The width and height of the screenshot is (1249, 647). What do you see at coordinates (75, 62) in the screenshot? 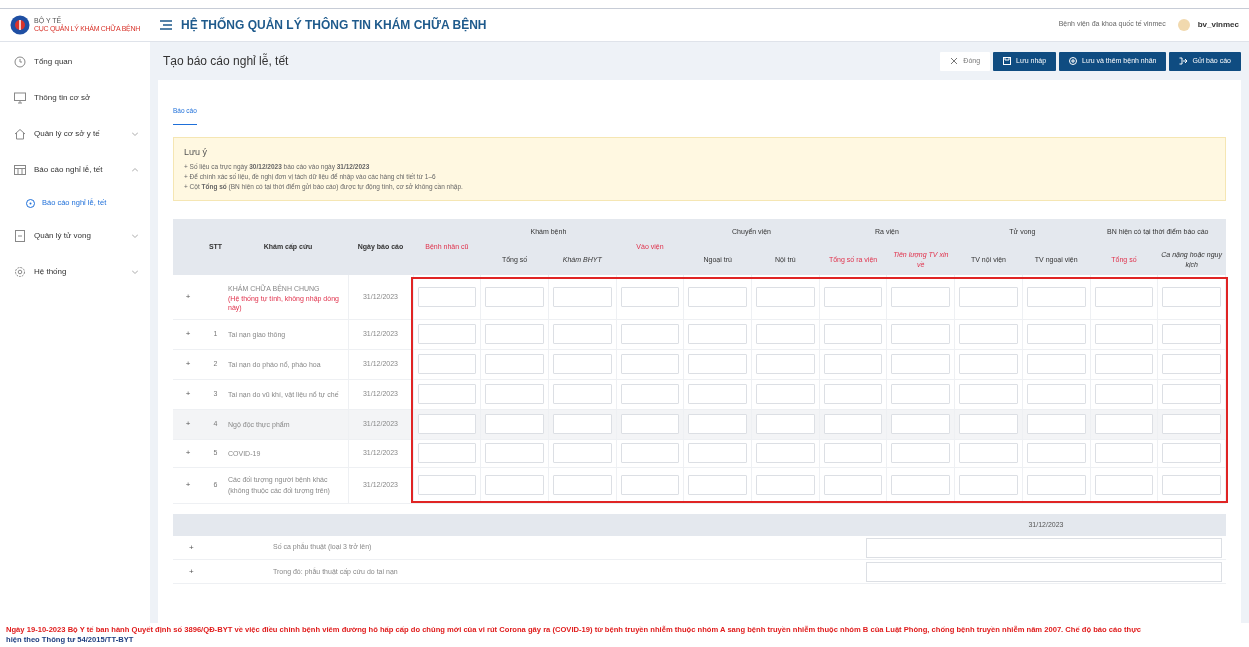
I see `sidebar-item: Tổng quan` at bounding box center [75, 62].